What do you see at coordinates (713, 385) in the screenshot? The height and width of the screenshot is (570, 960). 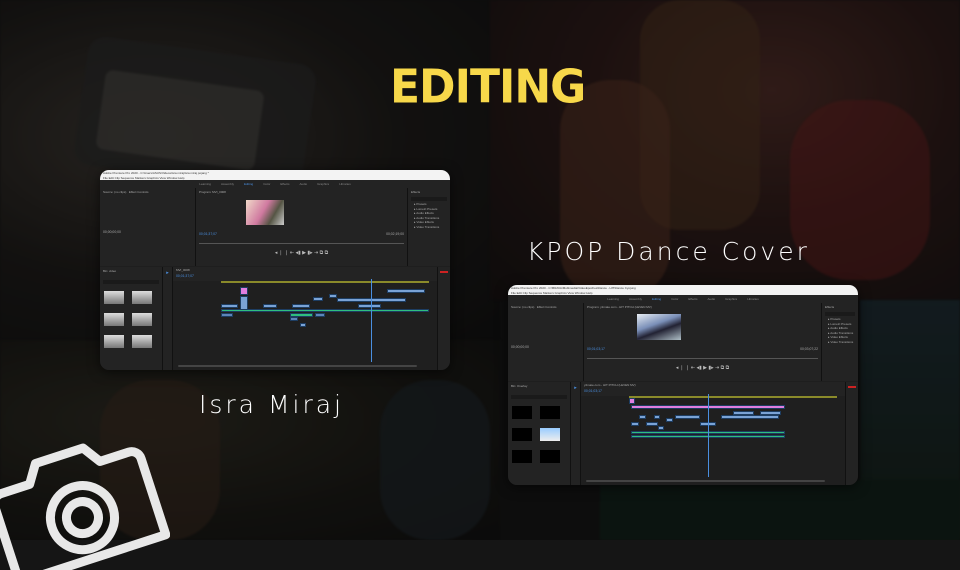 I see `sequence-tab: y2mate.com - HIT PITCH (LEVEN MV)` at bounding box center [713, 385].